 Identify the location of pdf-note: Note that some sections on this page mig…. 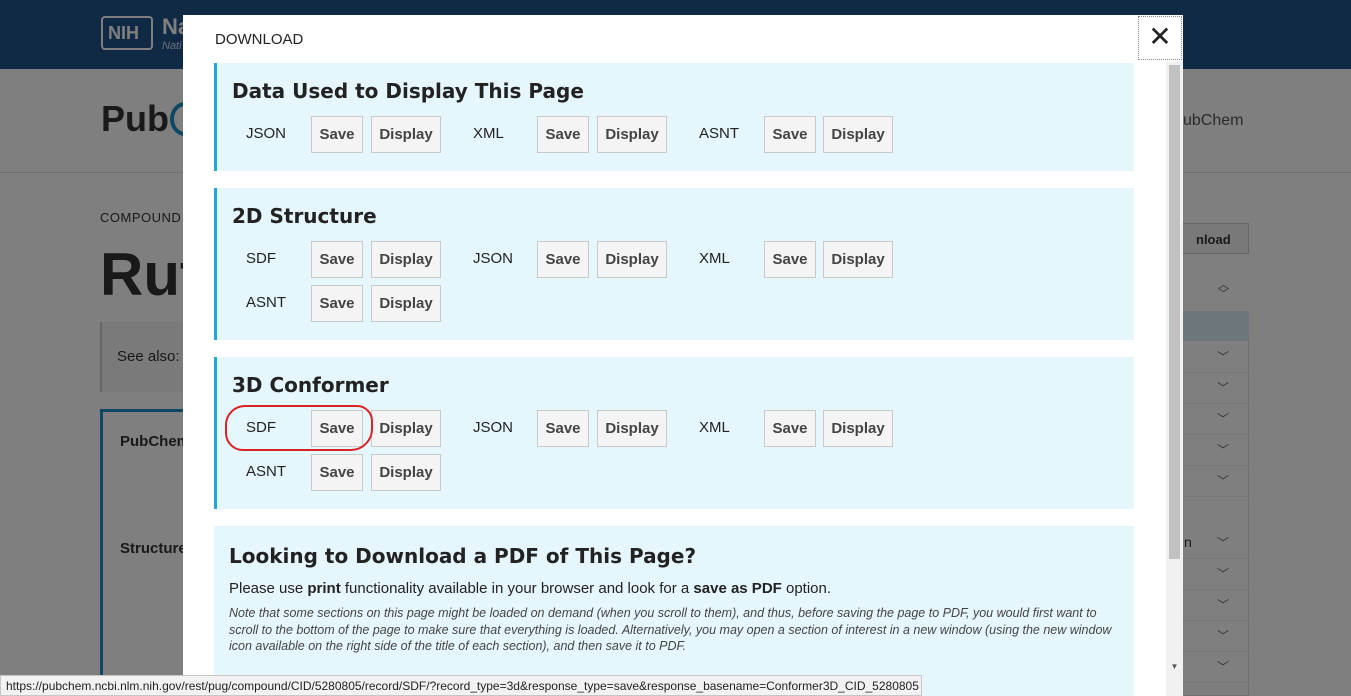
(670, 629).